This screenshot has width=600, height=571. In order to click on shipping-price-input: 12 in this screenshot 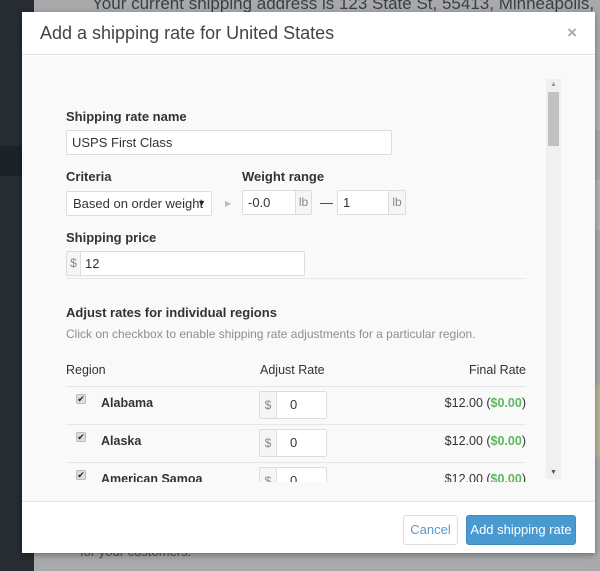, I will do `click(192, 263)`.